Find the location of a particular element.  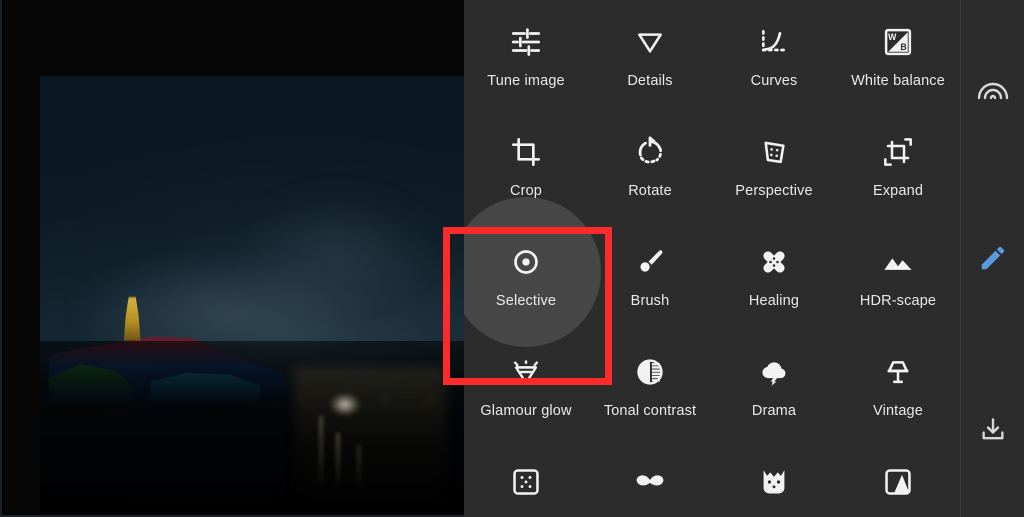

tool-item-tune-image: Tune image is located at coordinates (526, 55).